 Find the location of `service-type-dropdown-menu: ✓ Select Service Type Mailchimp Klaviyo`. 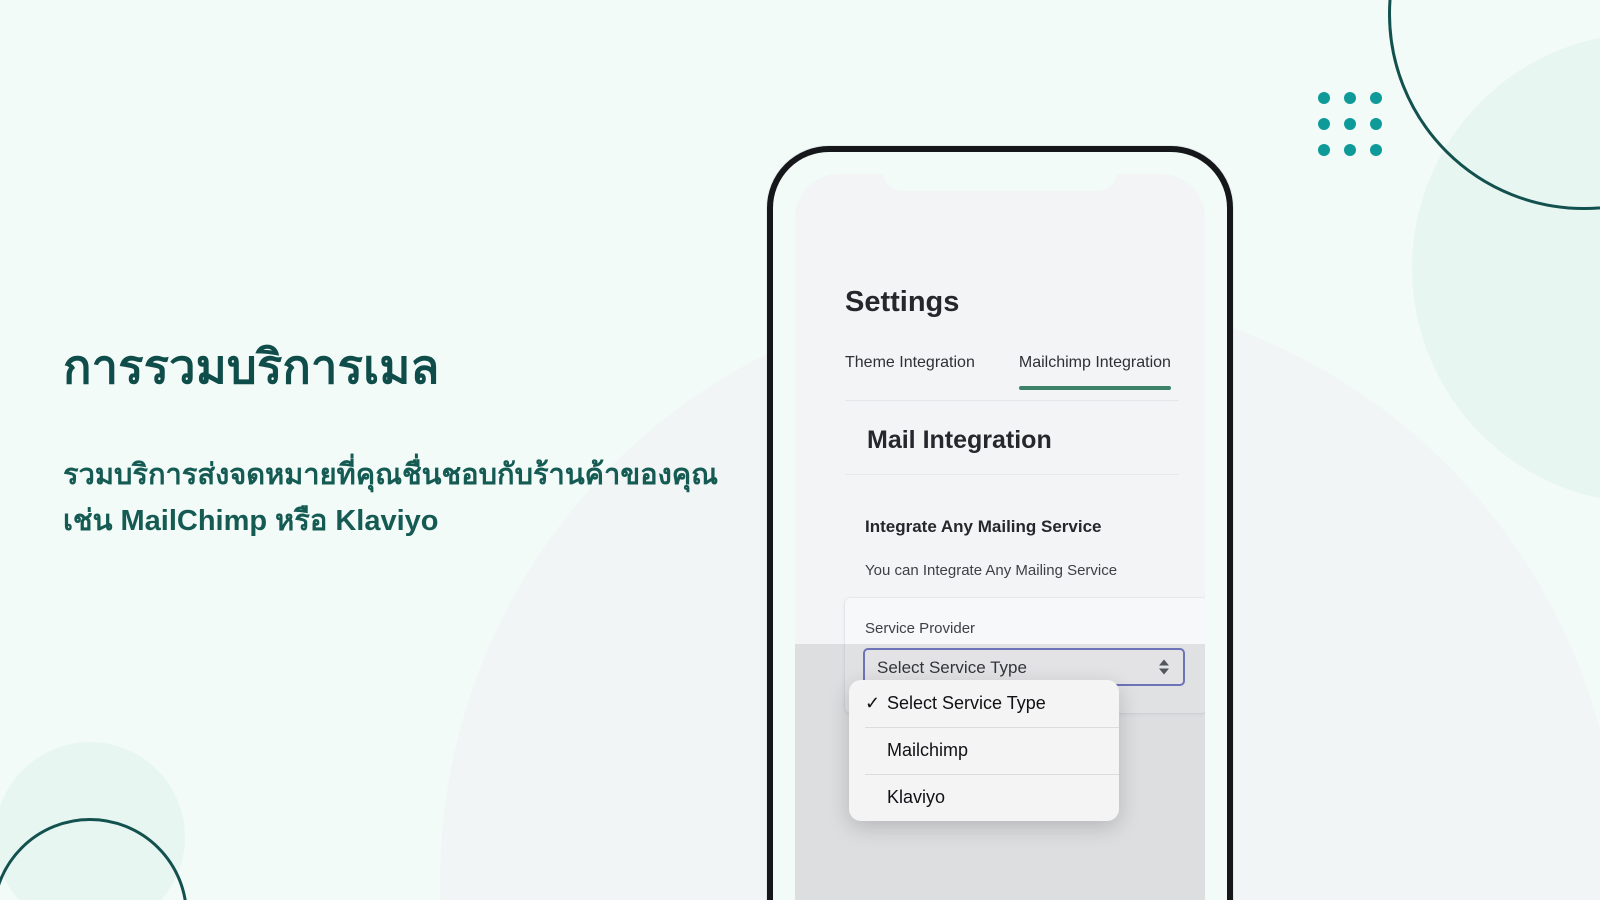

service-type-dropdown-menu: ✓ Select Service Type Mailchimp Klaviyo is located at coordinates (984, 750).